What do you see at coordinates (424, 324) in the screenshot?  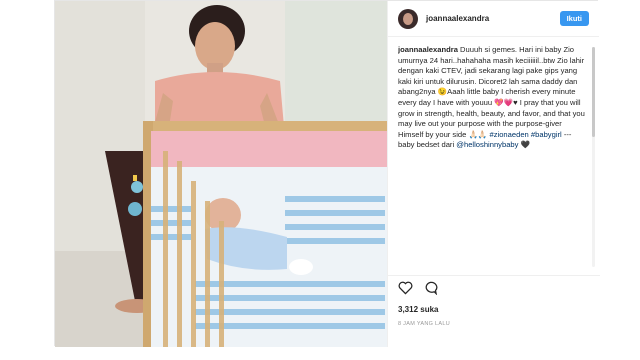 I see `post-timestamp: 8 JAM YANG LALU` at bounding box center [424, 324].